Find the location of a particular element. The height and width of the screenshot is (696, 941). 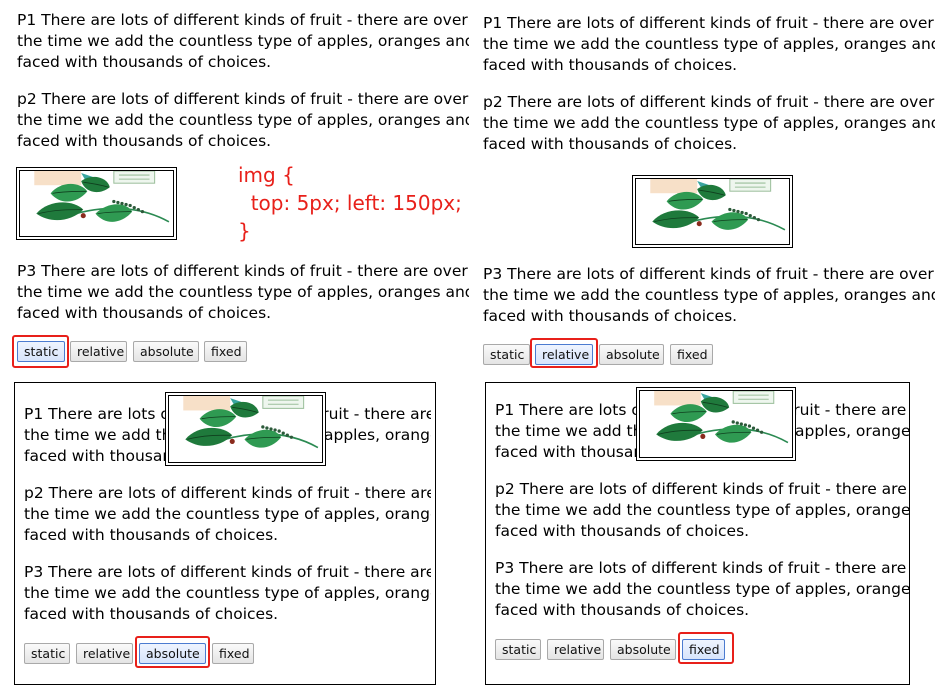

code-line3: } is located at coordinates (244, 231).